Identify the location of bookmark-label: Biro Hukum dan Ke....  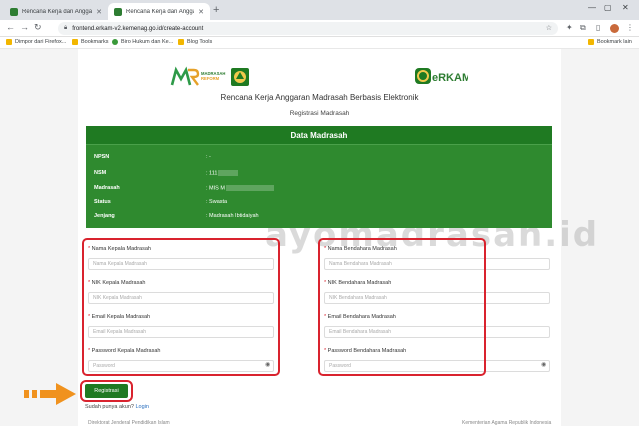
(147, 42).